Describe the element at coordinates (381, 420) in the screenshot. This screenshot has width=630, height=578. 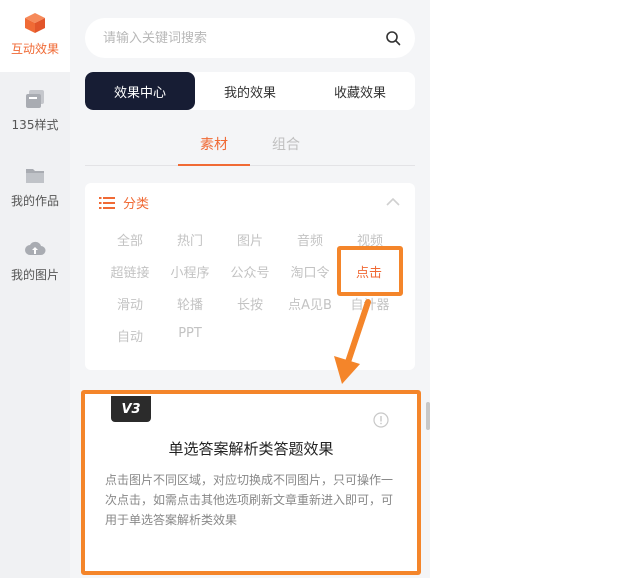
I see `info-icon` at that location.